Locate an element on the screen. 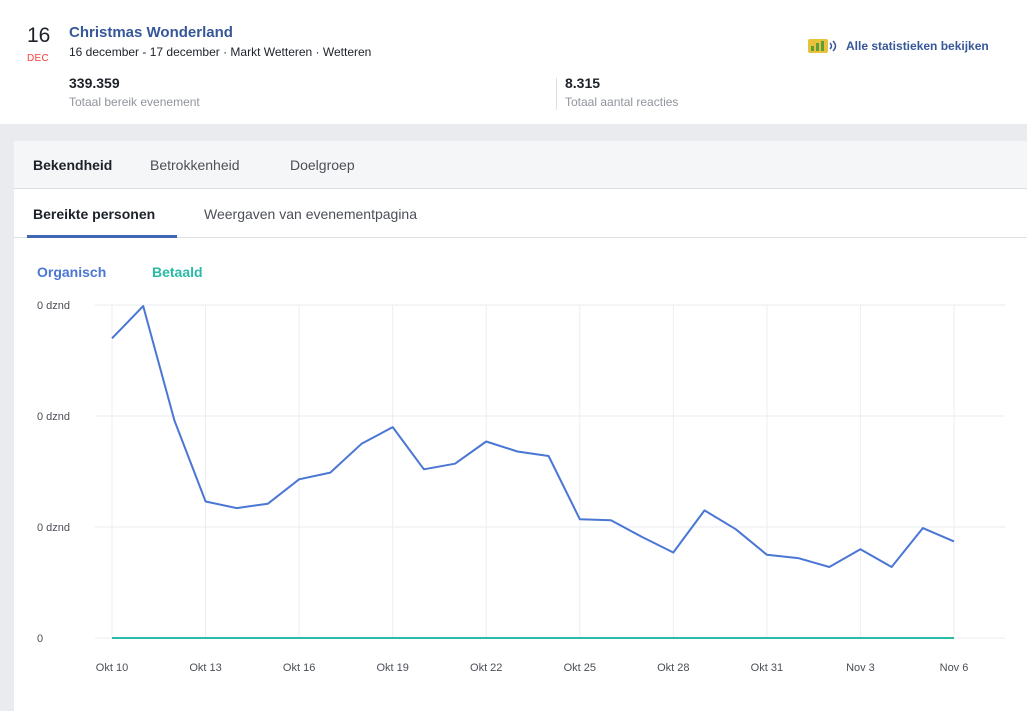 The image size is (1027, 711). main-tabs: Bekendheid Betrokkenheid Doelgroep is located at coordinates (520, 165).